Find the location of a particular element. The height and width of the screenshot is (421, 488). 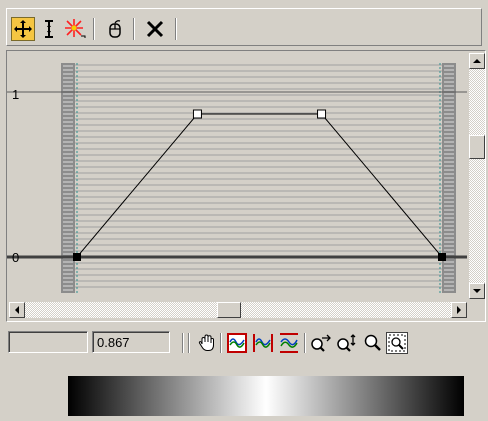

arrow-down-icon is located at coordinates (477, 291).